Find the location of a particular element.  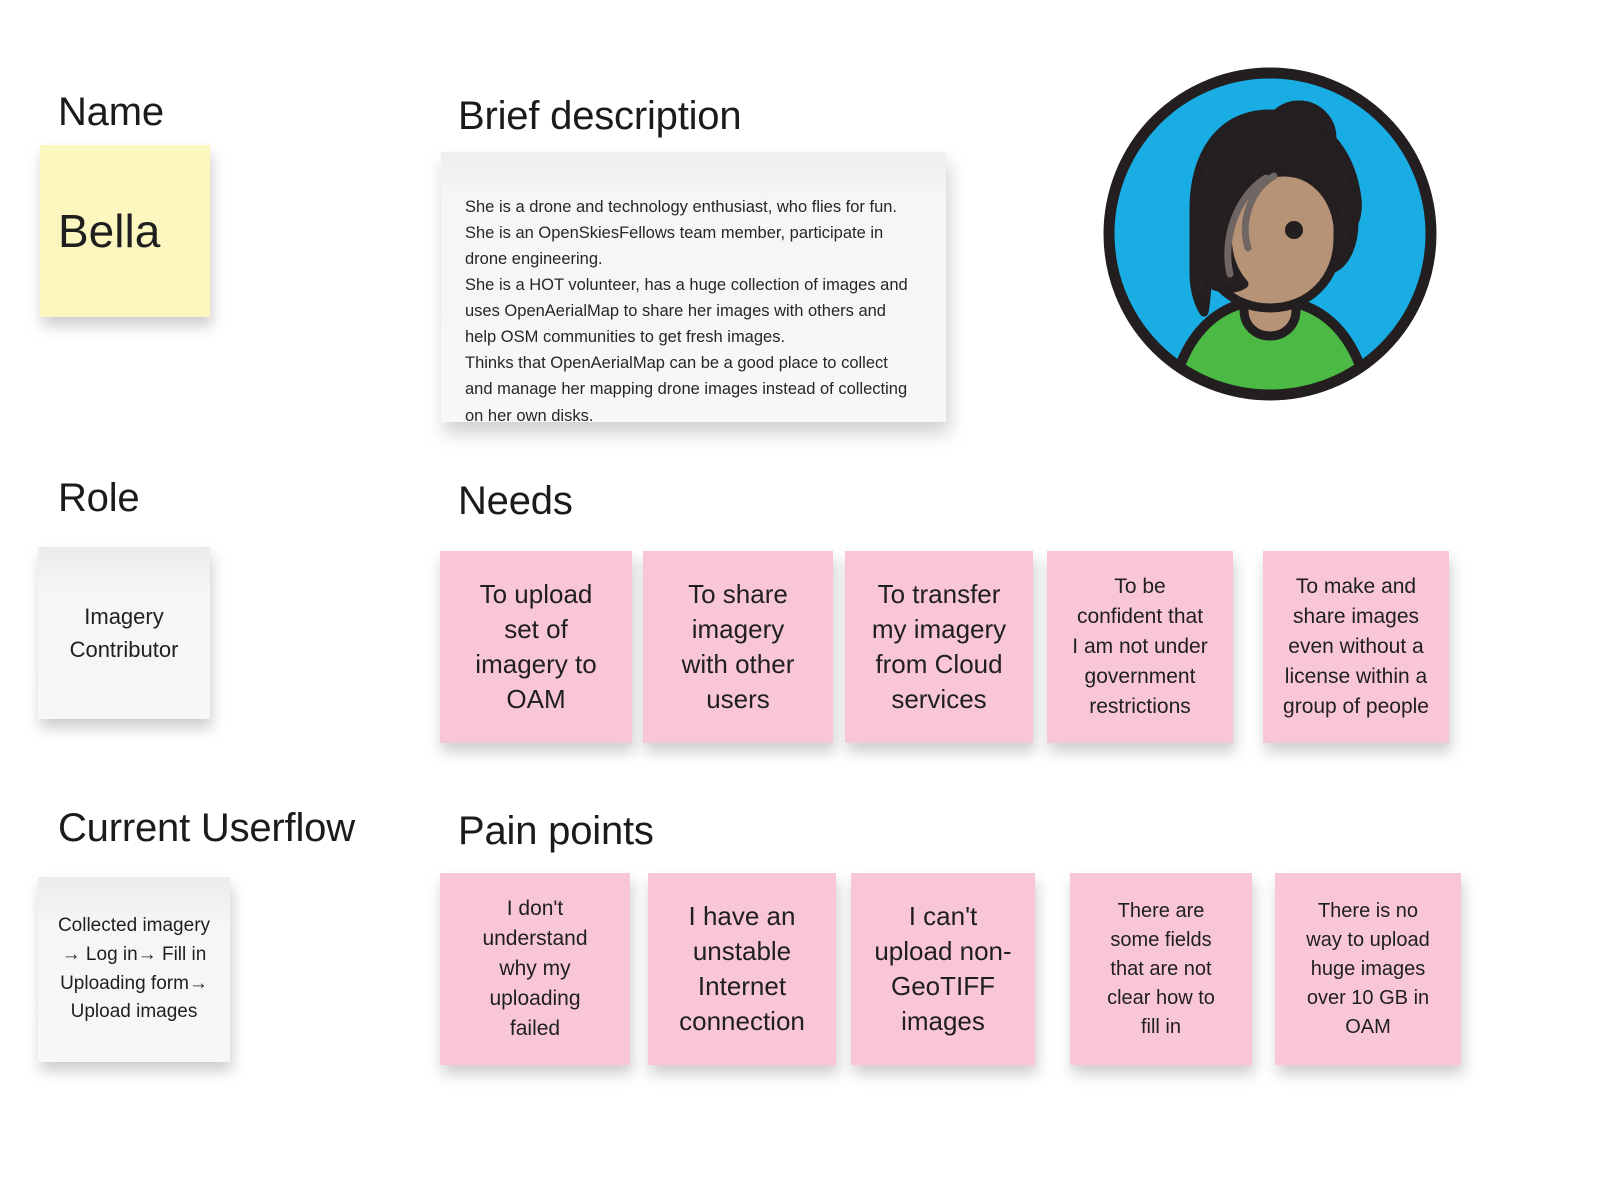

sticky-note-pain-2: I have an unstable Internet connection is located at coordinates (742, 969).